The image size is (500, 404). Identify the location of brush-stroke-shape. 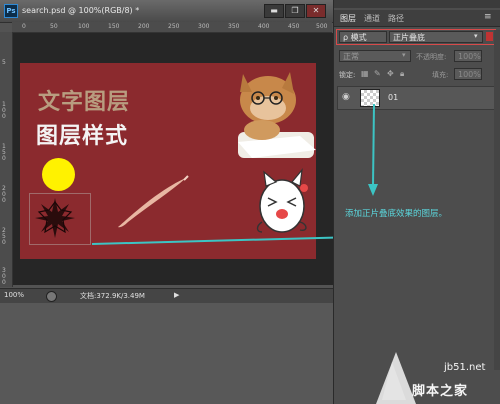
(152, 203).